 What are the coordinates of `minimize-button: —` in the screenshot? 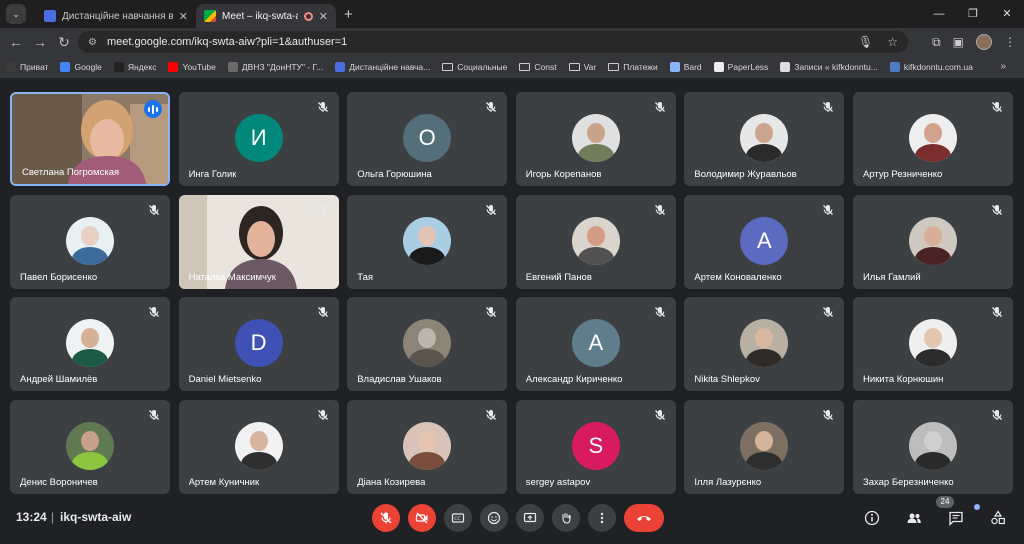 It's located at (939, 14).